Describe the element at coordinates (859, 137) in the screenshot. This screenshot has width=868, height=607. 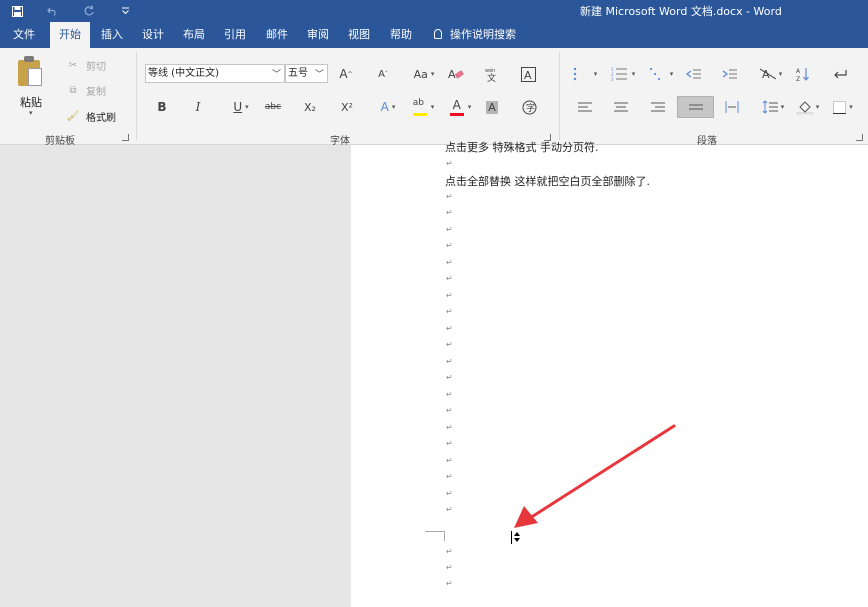
I see `paragraph-launcher-icon` at that location.